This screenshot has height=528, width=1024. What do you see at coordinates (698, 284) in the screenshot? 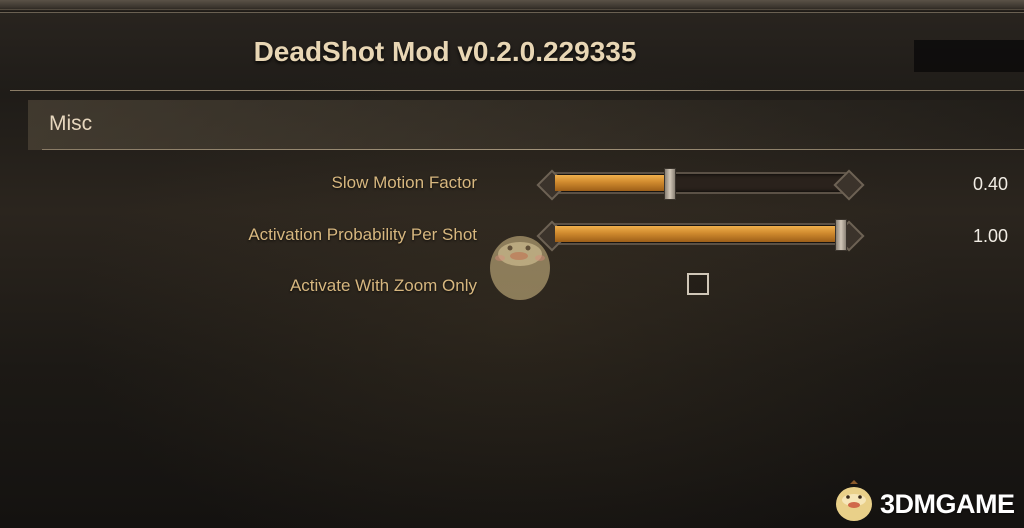
I see `activate-with-zoom-only-checkbox` at bounding box center [698, 284].